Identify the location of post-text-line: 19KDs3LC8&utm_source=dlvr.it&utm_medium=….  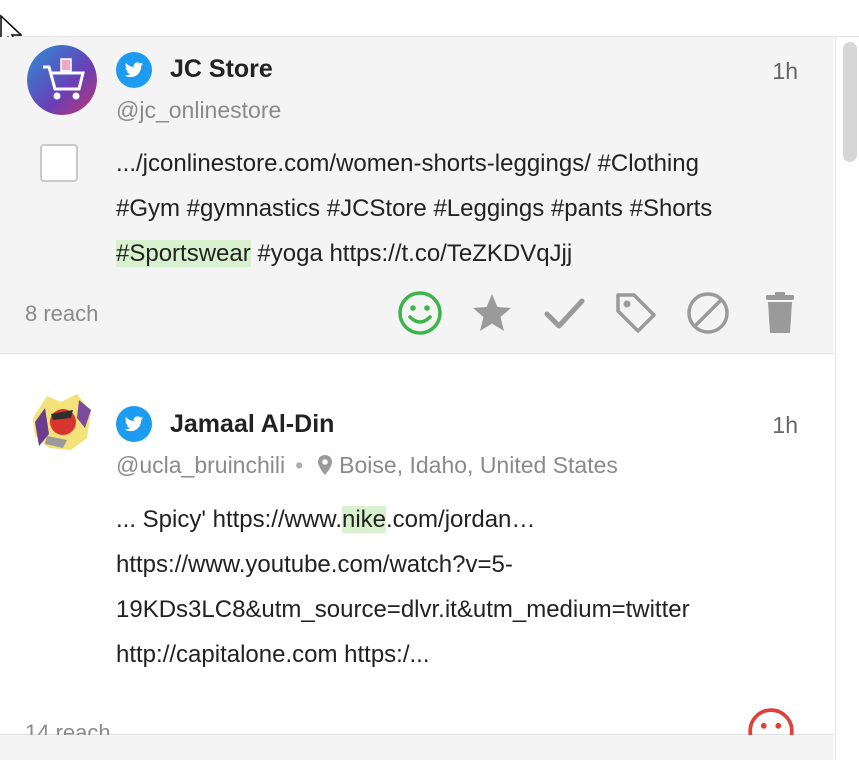
(403, 609).